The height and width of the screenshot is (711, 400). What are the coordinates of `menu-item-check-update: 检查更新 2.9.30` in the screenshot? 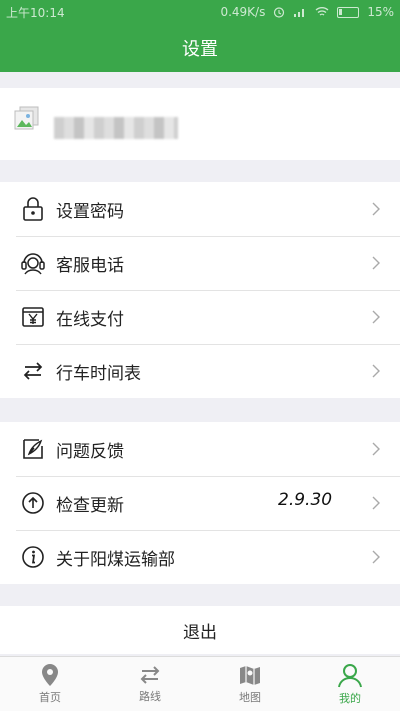 It's located at (200, 503).